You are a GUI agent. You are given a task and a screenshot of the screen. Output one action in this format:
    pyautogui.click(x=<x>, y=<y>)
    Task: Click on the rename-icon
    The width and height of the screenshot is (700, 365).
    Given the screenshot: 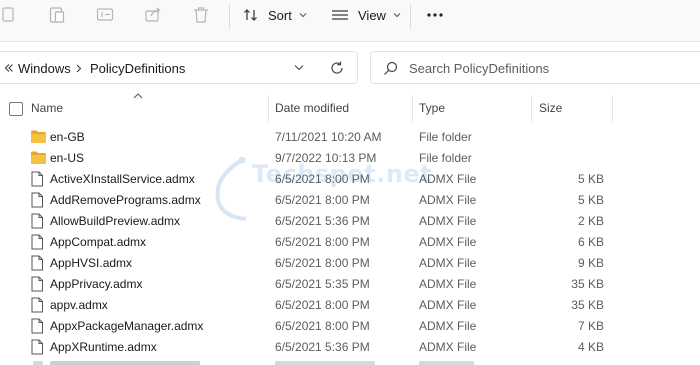 What is the action you would take?
    pyautogui.click(x=105, y=14)
    